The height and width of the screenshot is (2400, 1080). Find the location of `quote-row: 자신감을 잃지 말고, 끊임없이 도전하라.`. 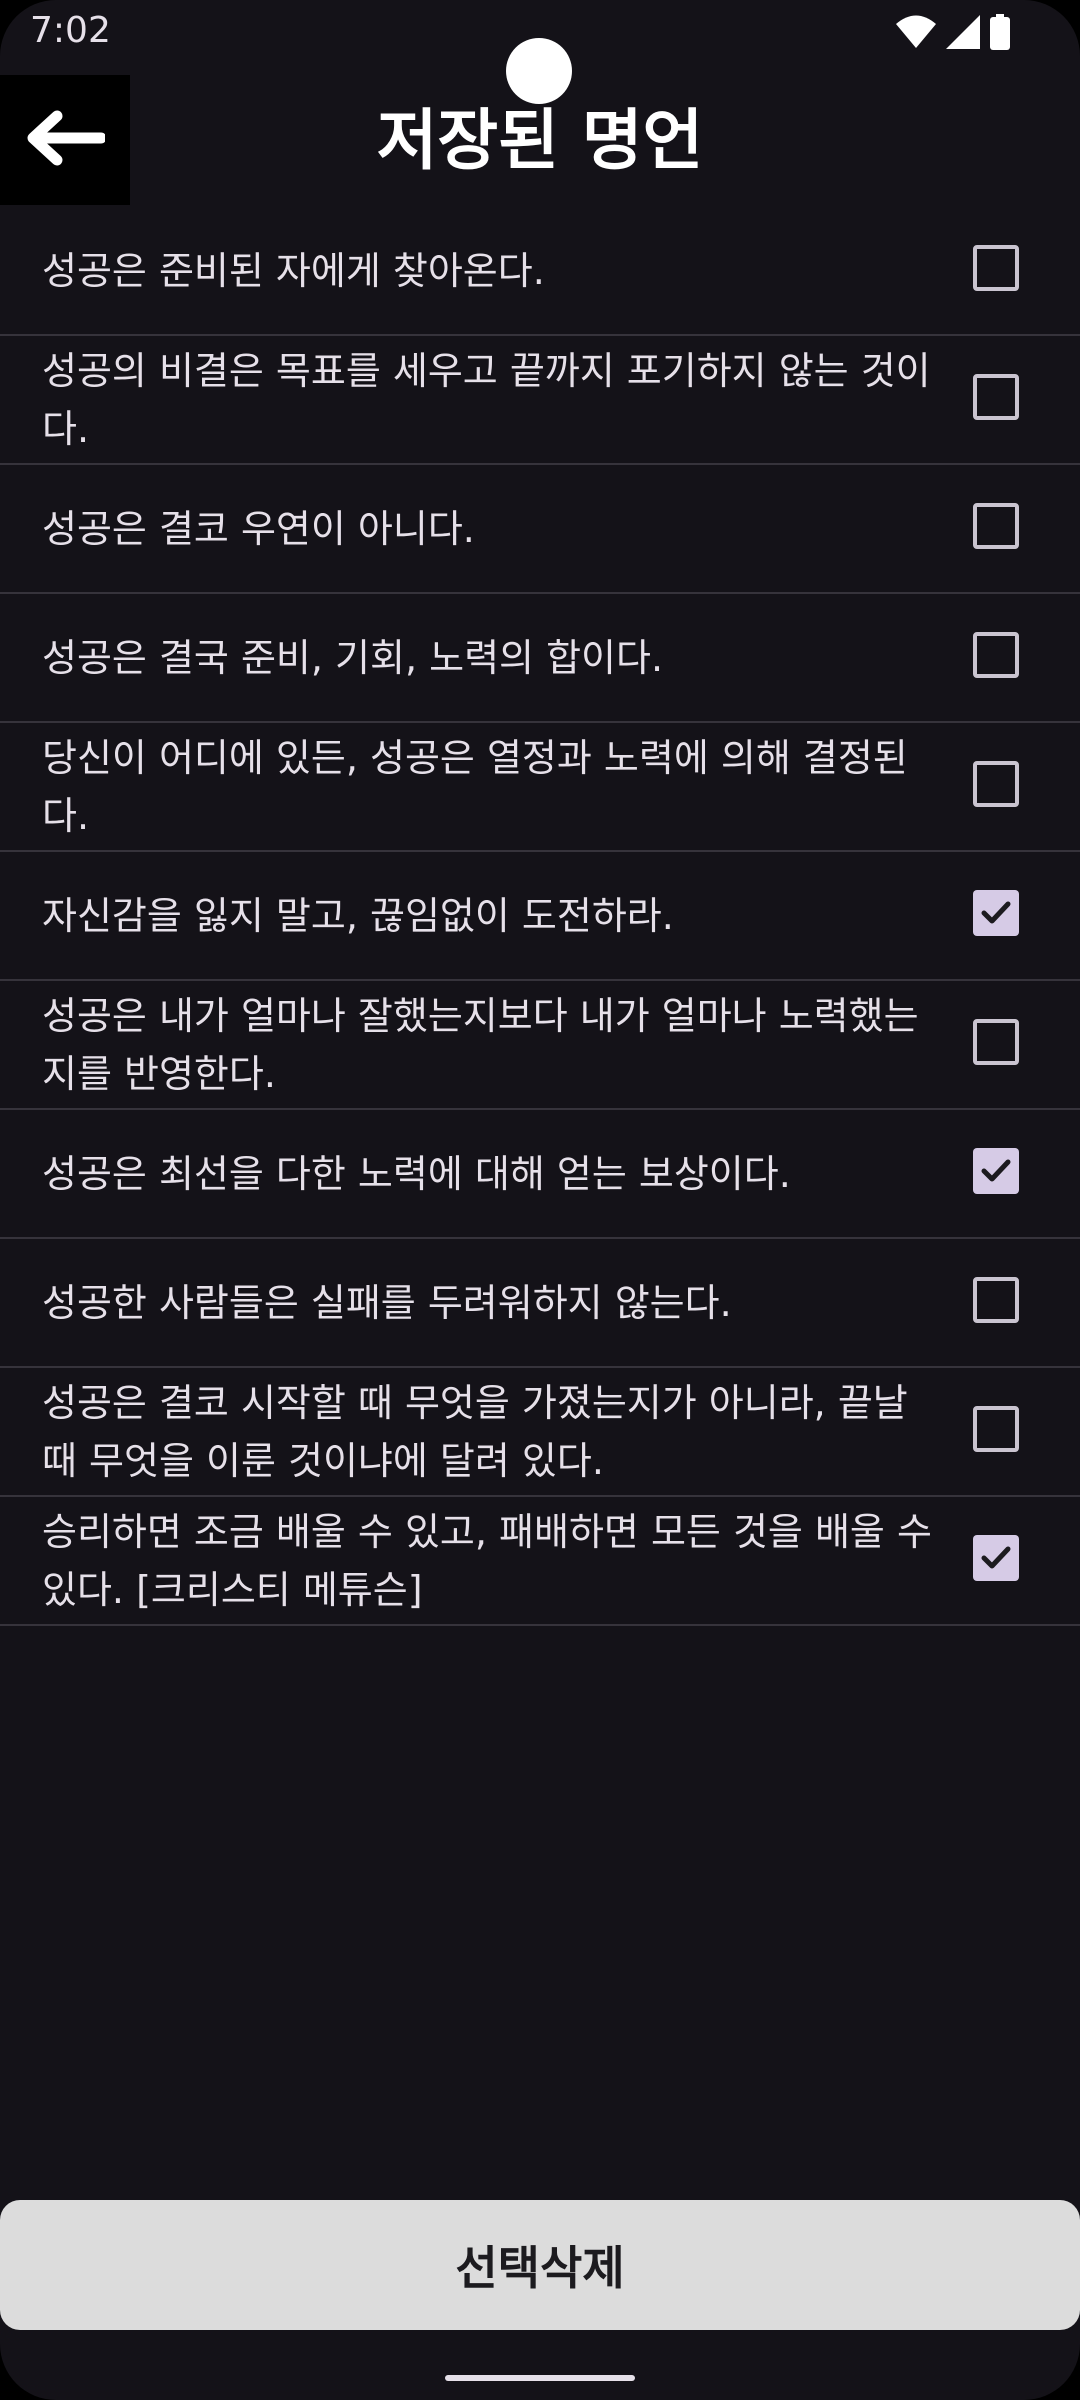

quote-row: 자신감을 잃지 말고, 끊임없이 도전하라. is located at coordinates (540, 916).